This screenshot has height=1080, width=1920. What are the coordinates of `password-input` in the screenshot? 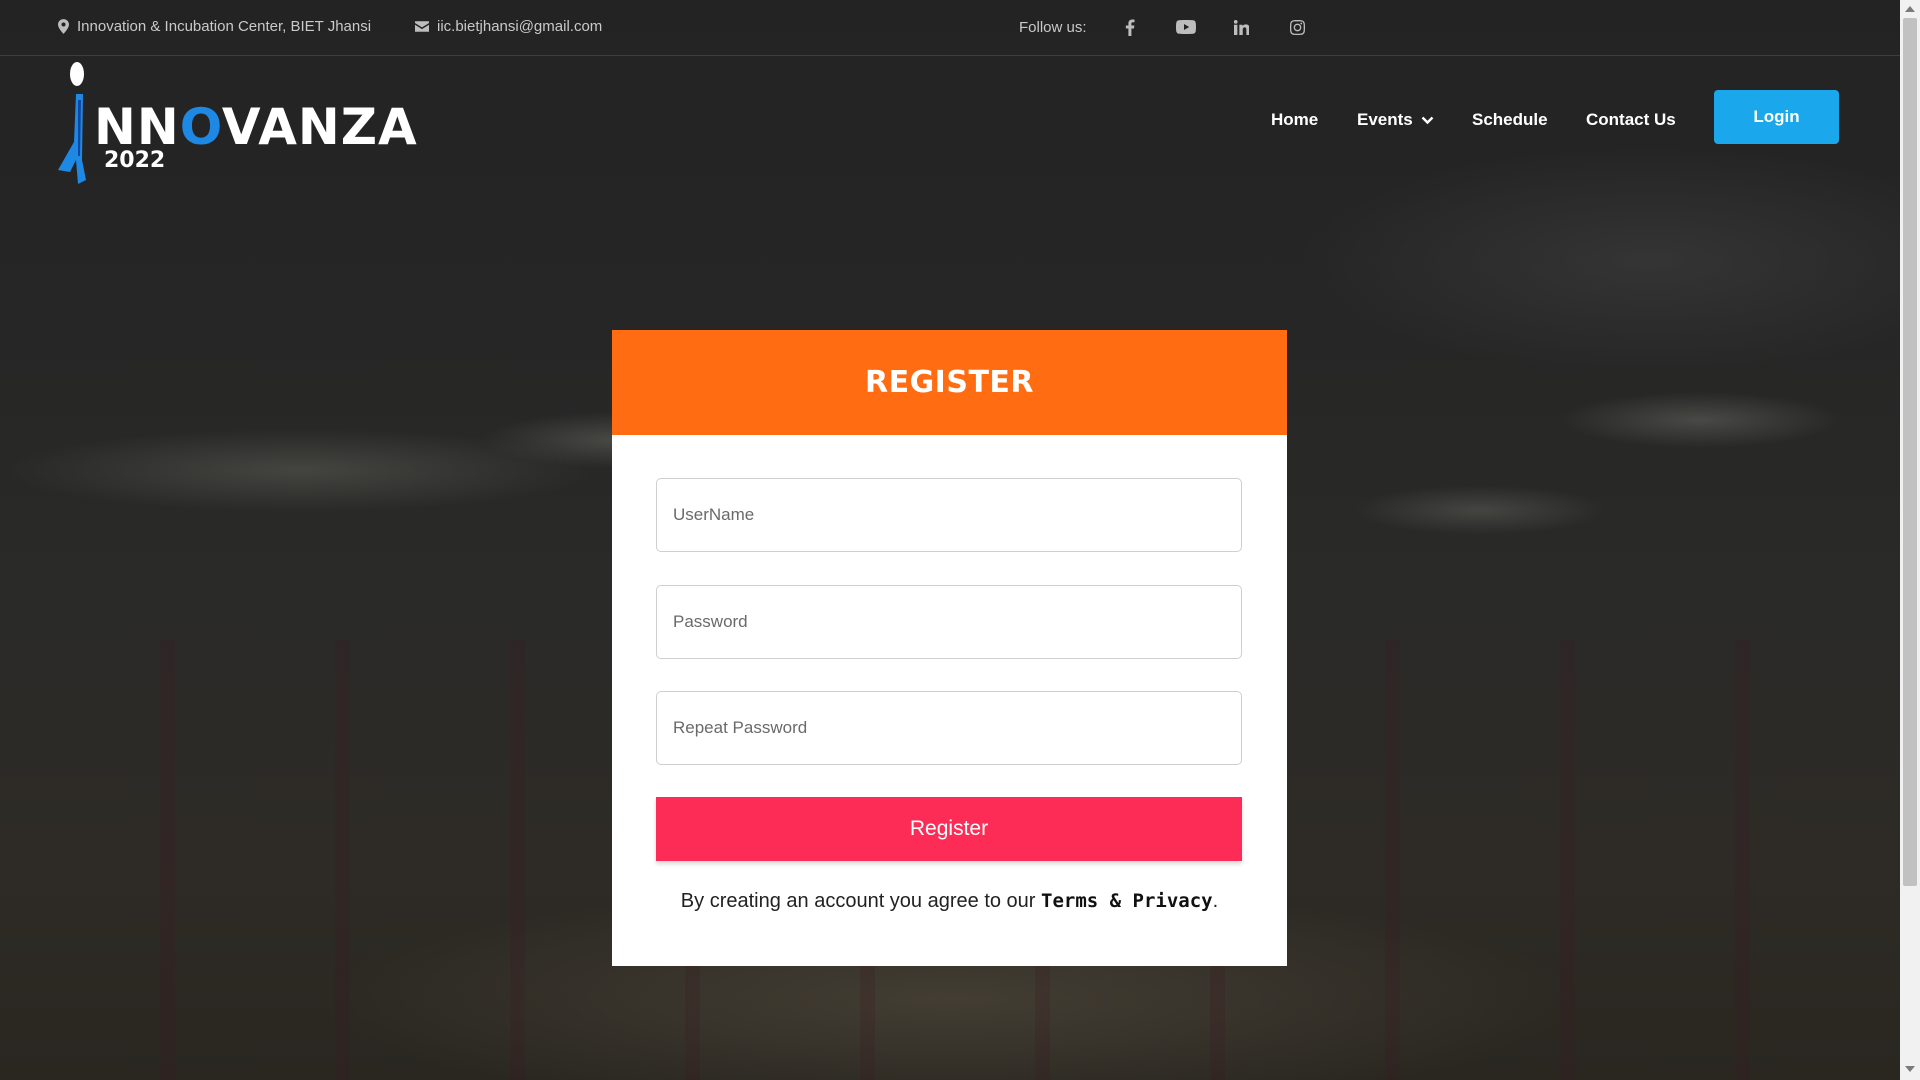 It's located at (949, 622).